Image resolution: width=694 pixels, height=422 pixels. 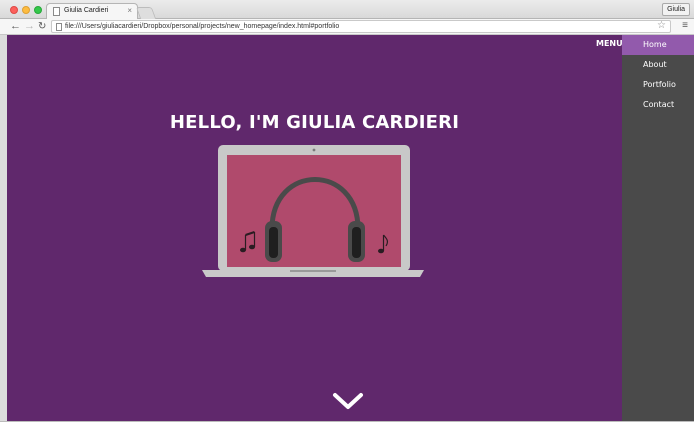 What do you see at coordinates (29, 26) in the screenshot?
I see `forward-arrow-icon: →` at bounding box center [29, 26].